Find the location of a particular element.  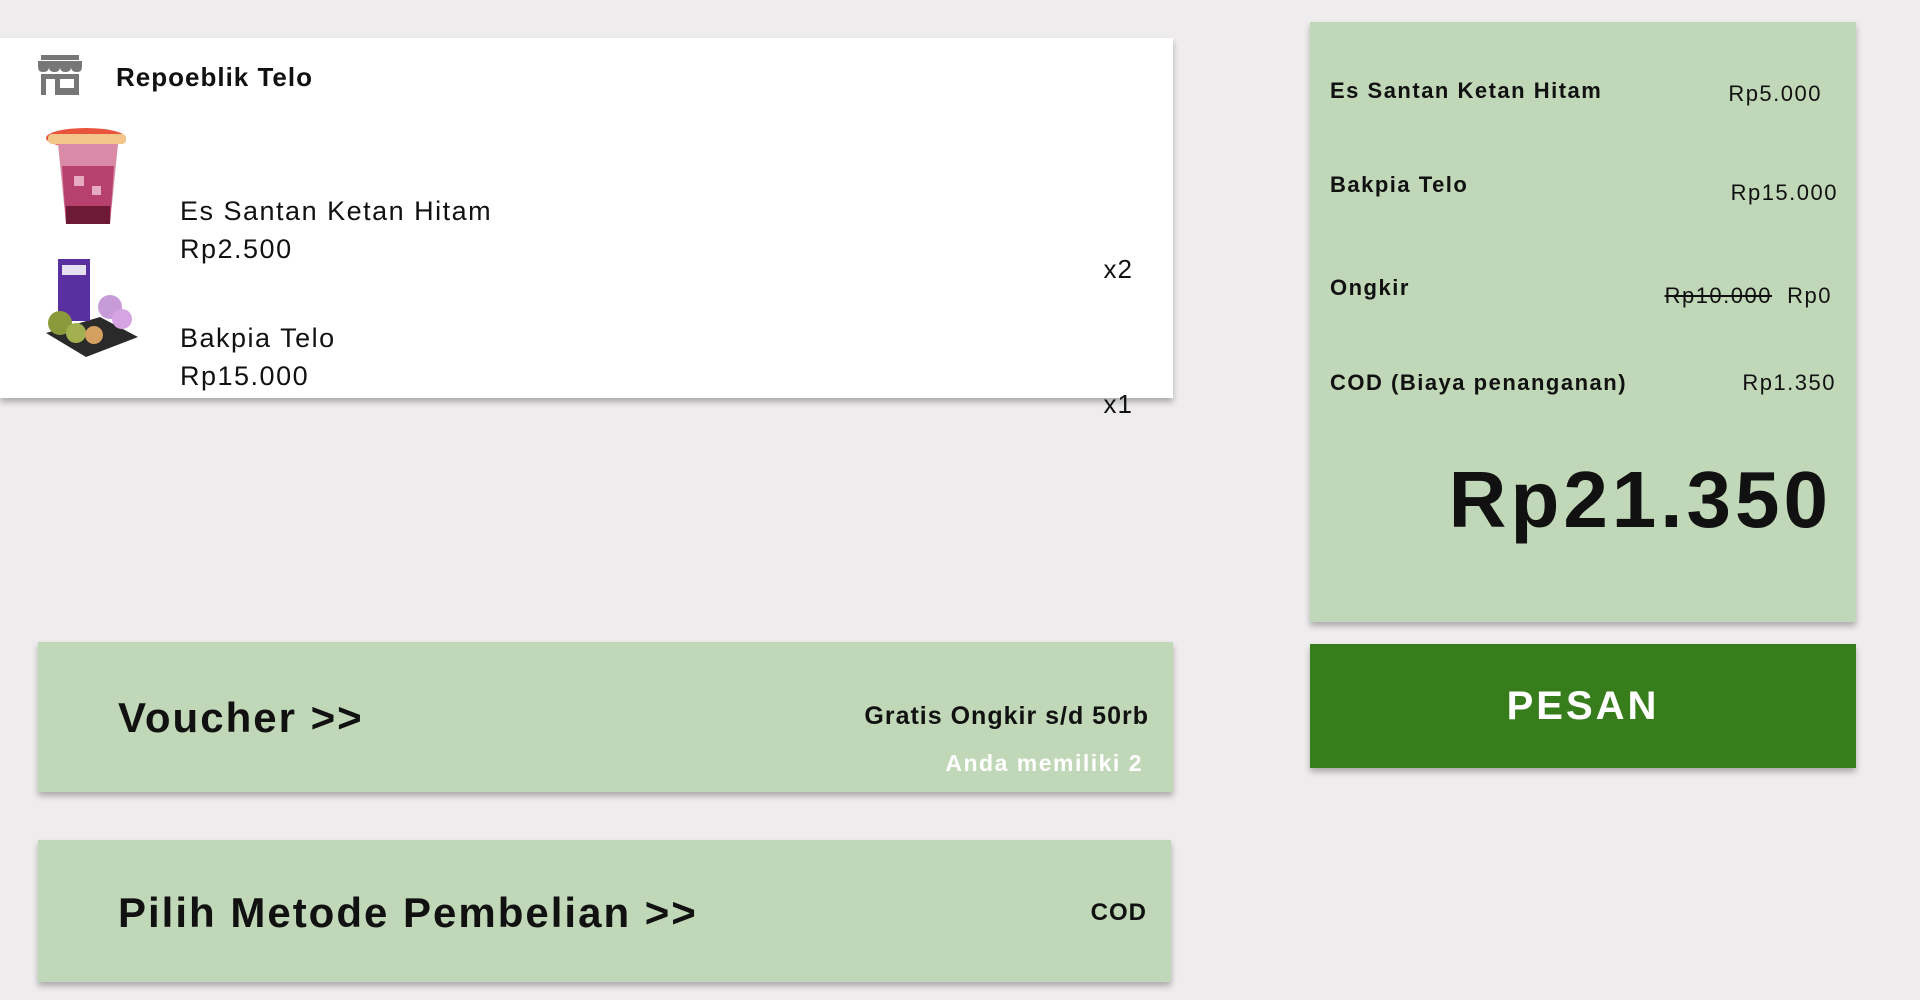

summary-label: Ongkir is located at coordinates (1370, 287).